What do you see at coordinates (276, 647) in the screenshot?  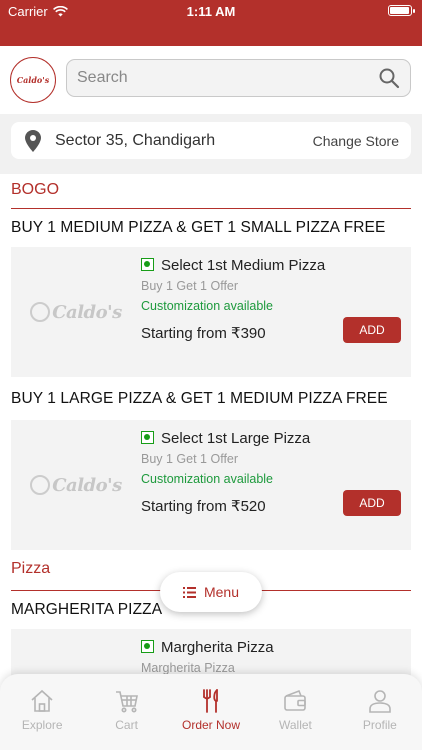 I see `item-name: Margherita Pizza` at bounding box center [276, 647].